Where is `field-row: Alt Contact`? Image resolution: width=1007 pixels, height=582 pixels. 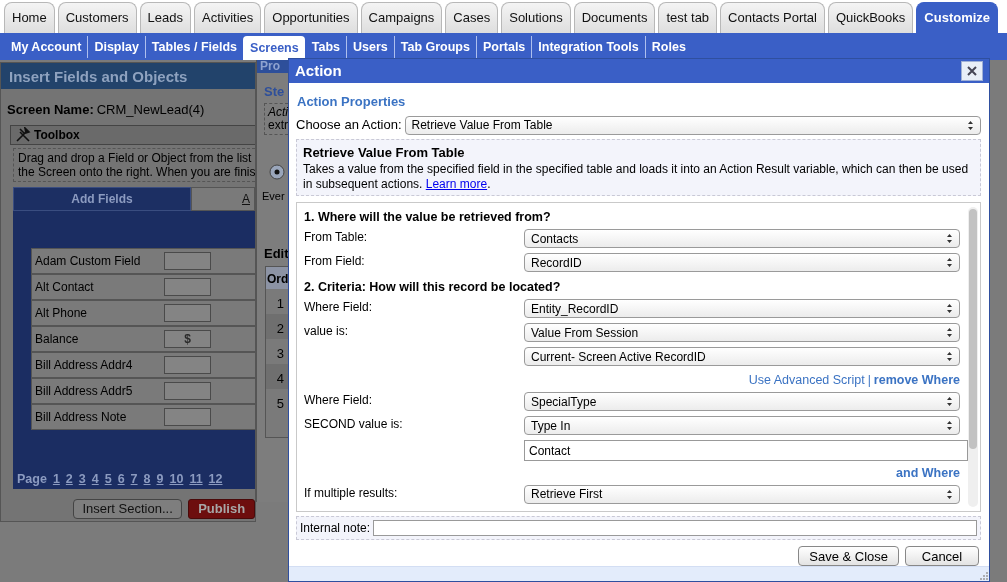
field-row: Alt Contact is located at coordinates (143, 287).